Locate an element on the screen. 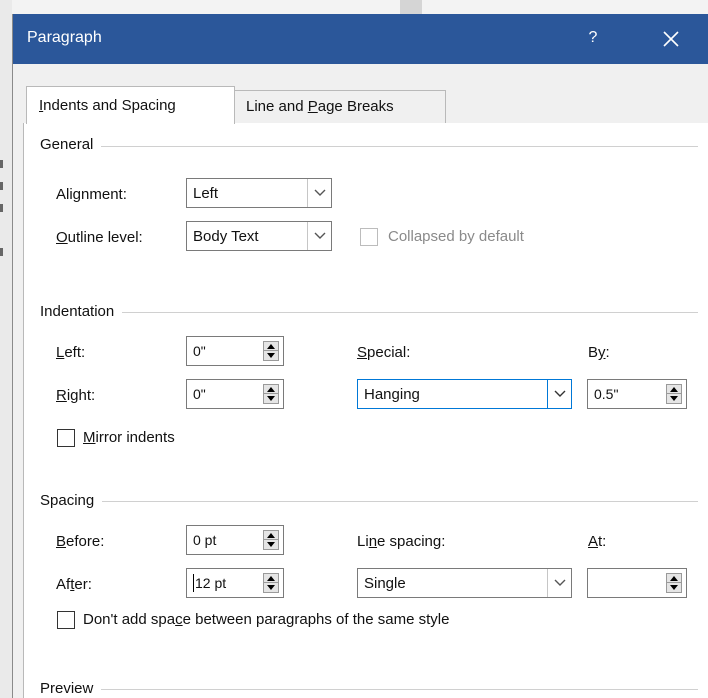 This screenshot has height=698, width=708. section-title-general: General is located at coordinates (71, 144).